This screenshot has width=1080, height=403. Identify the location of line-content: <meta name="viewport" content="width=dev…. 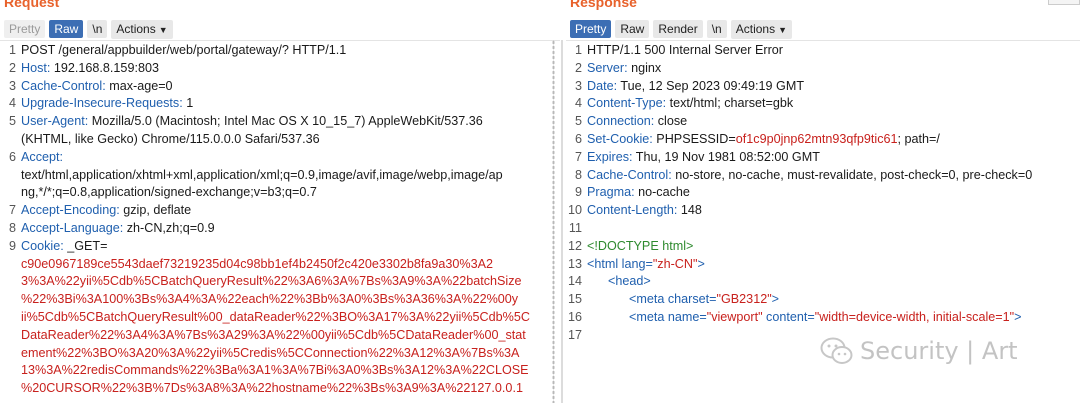
(804, 318).